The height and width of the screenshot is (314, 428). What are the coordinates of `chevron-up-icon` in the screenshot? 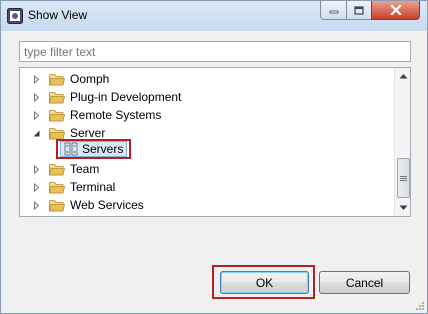 It's located at (403, 76).